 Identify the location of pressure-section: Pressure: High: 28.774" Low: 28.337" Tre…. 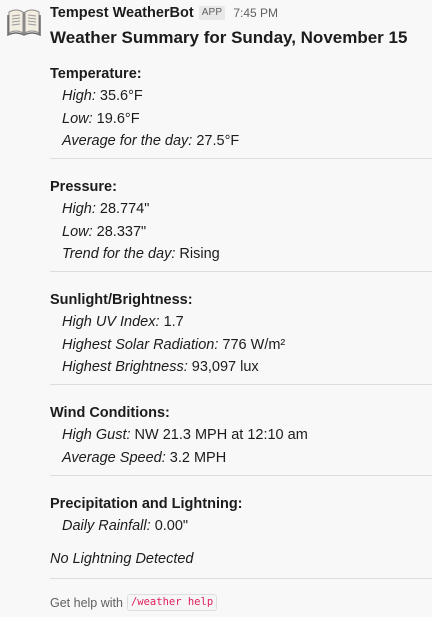
(241, 221).